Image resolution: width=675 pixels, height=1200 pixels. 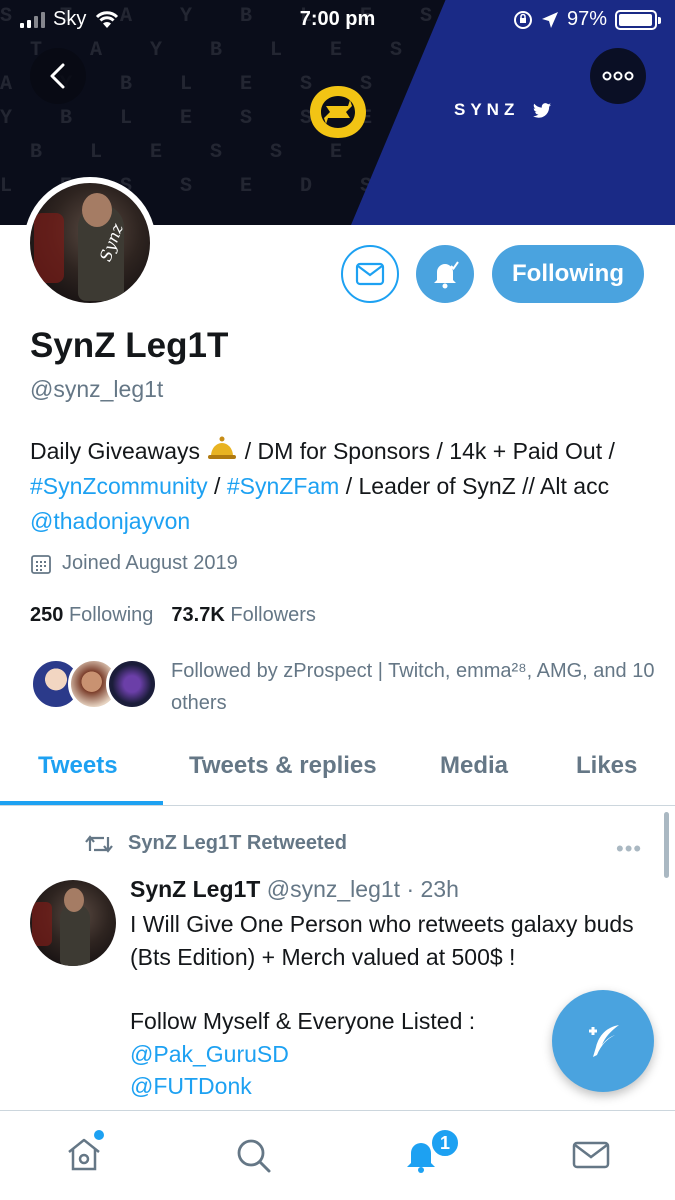 I want to click on following-count: 250, so click(x=47, y=615).